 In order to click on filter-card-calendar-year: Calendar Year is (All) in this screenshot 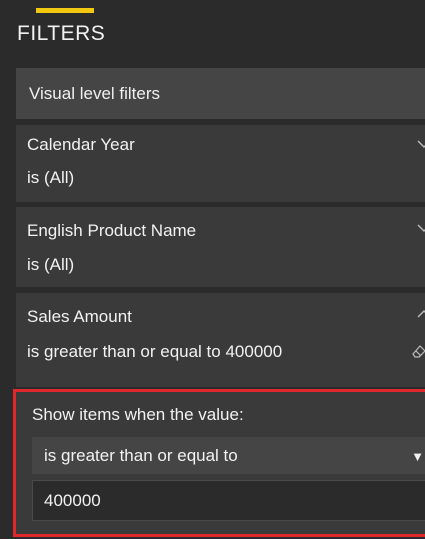, I will do `click(220, 164)`.